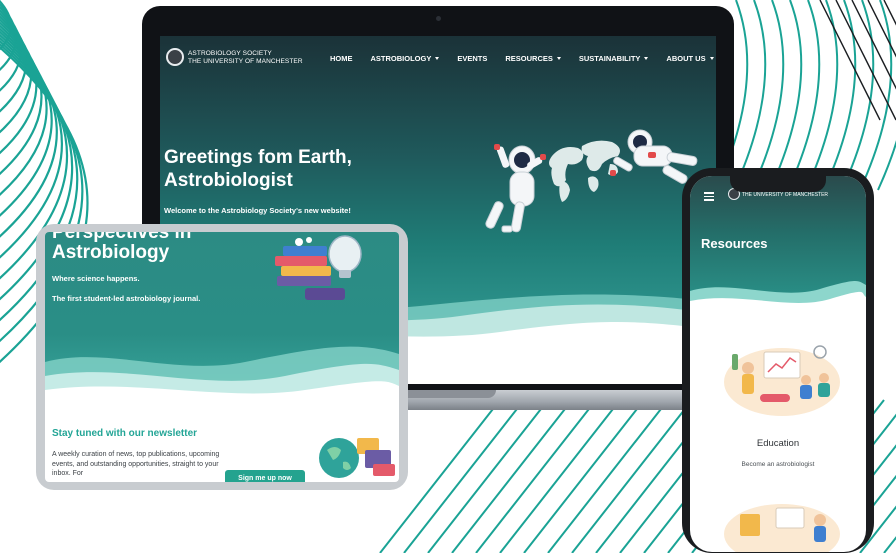 This screenshot has width=896, height=553. What do you see at coordinates (686, 58) in the screenshot?
I see `nav-item-label: ABOUT US` at bounding box center [686, 58].